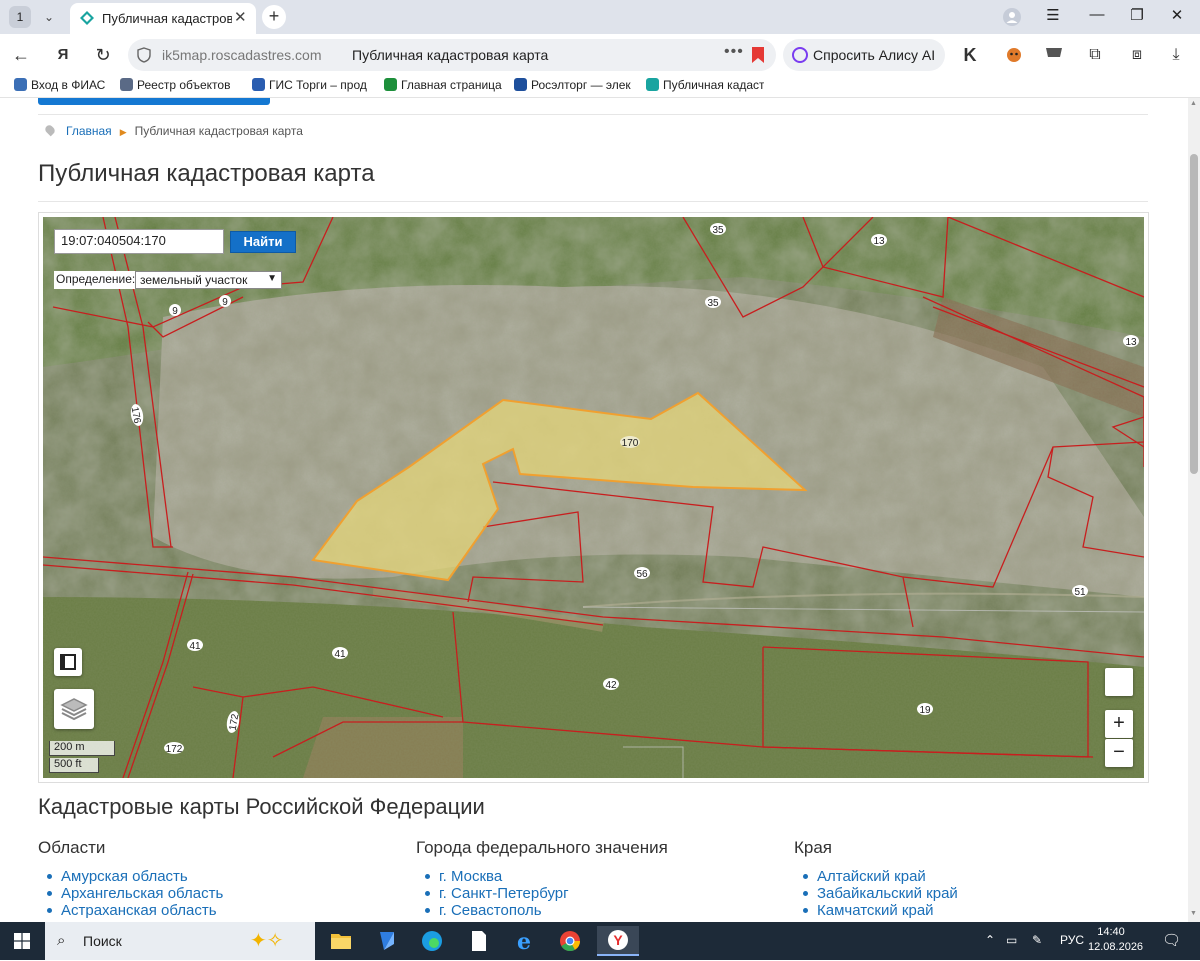 This screenshot has width=1200, height=961. I want to click on krai-link: Алтайский край, so click(979, 876).